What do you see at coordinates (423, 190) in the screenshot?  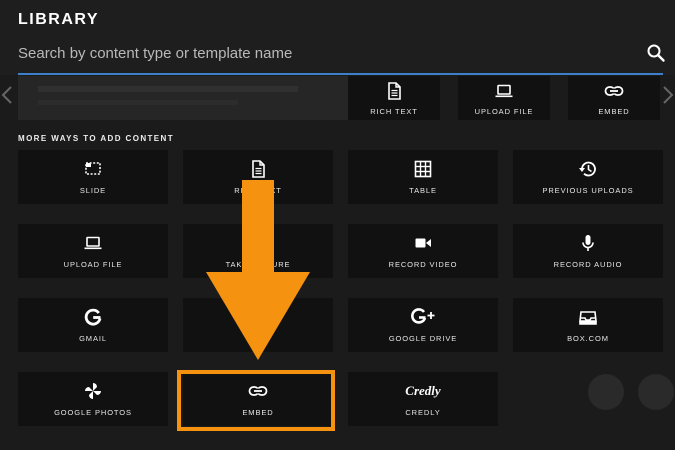 I see `tile-label: TABLE` at bounding box center [423, 190].